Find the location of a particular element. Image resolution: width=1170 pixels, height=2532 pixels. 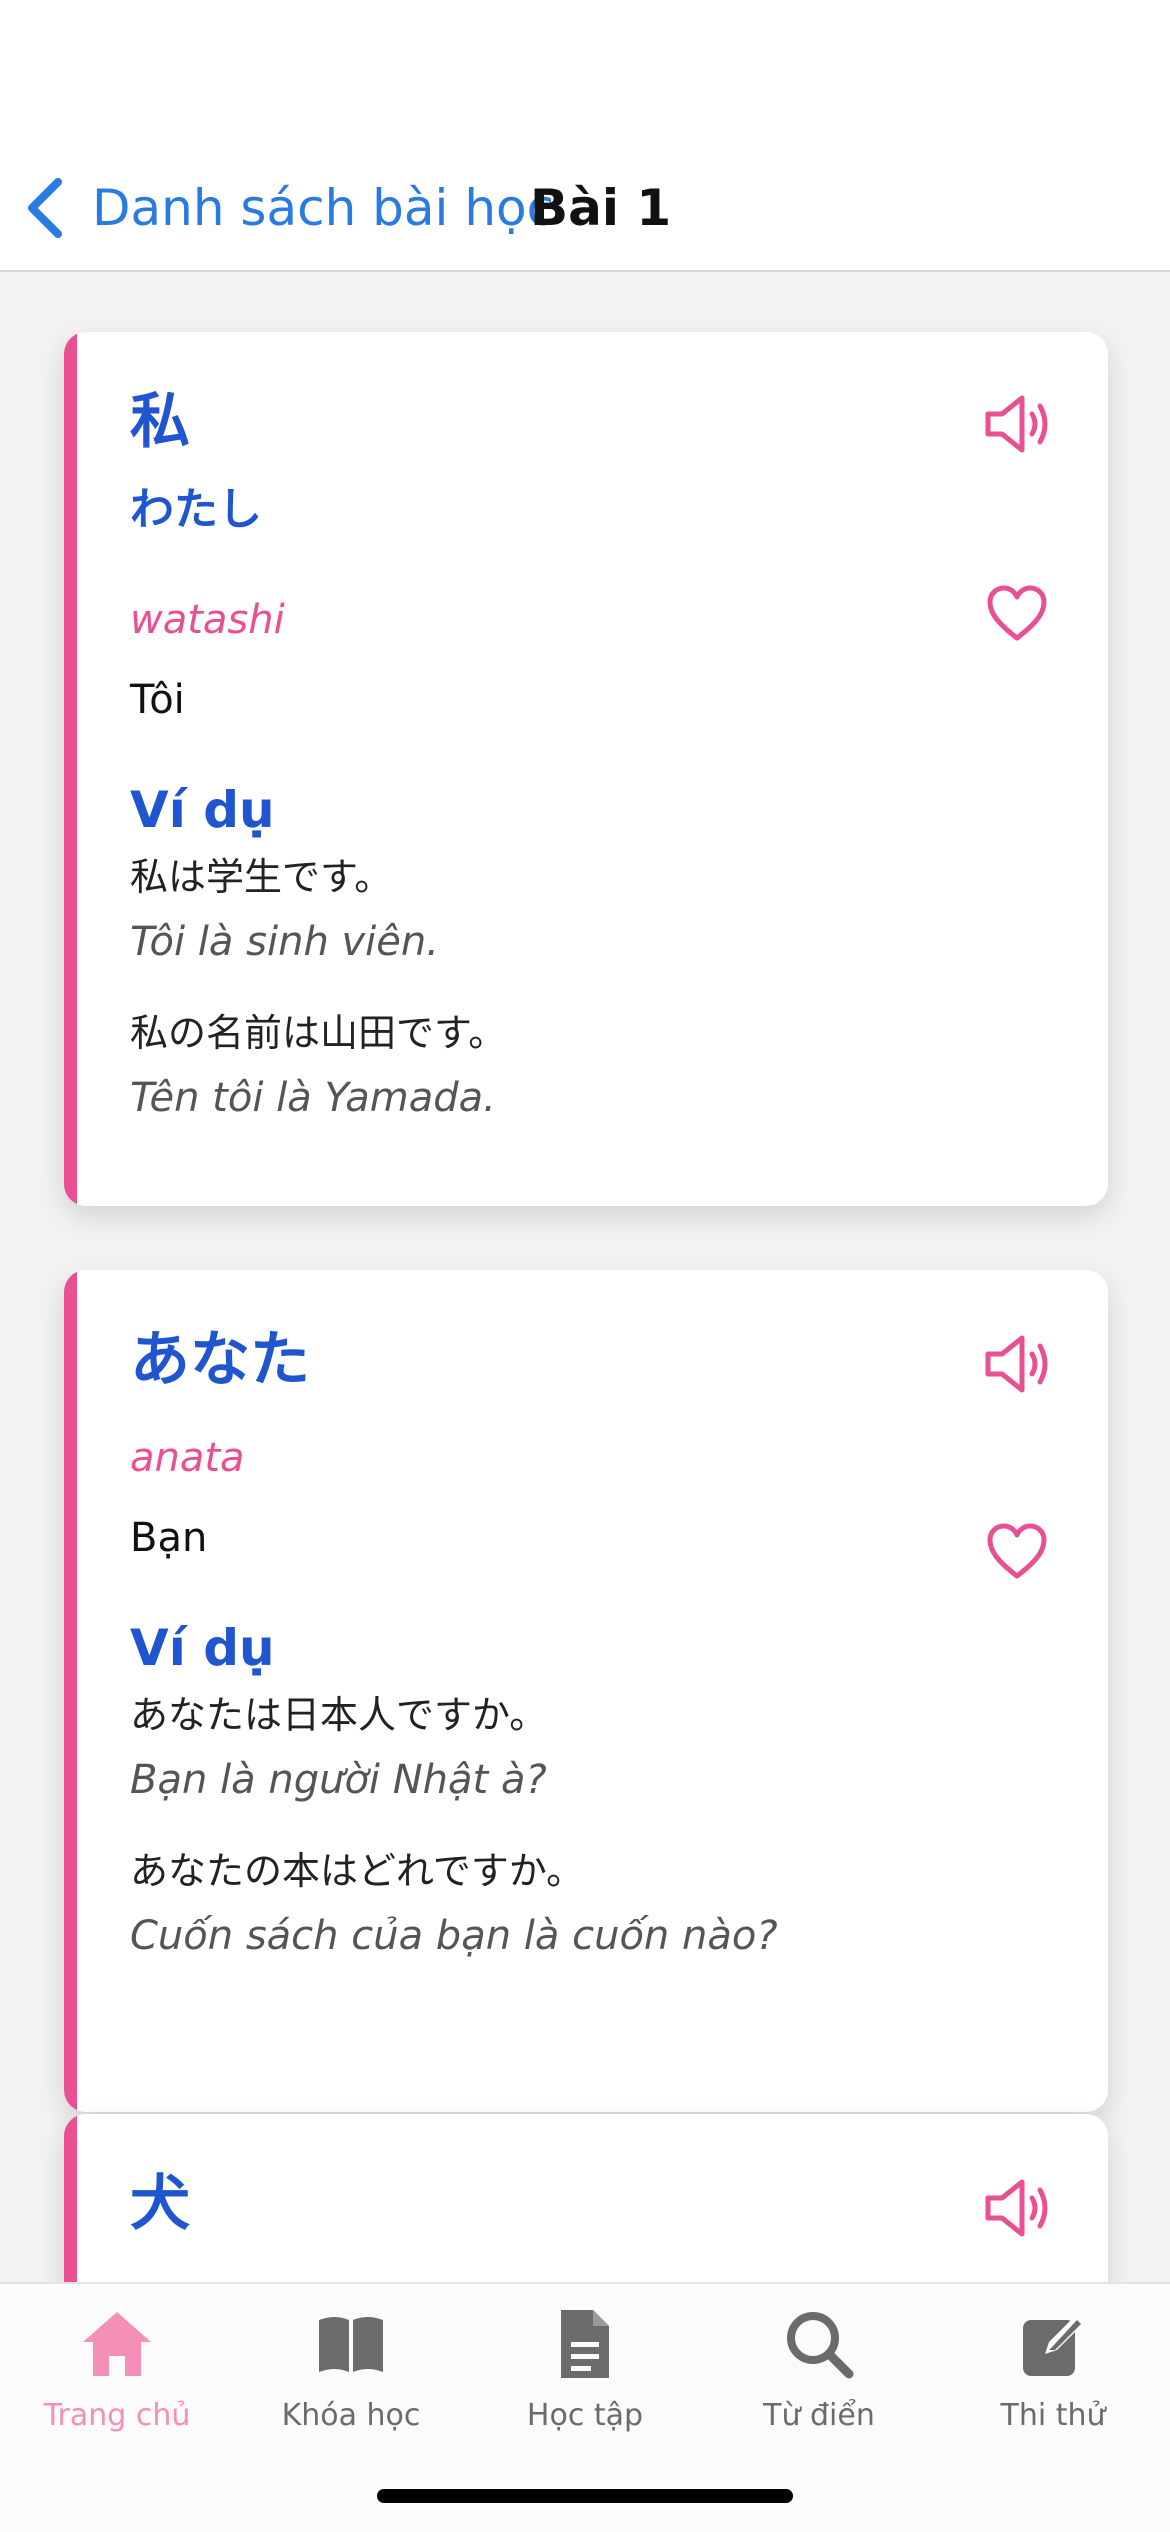

tab-label: Trang chủ is located at coordinates (117, 2415).